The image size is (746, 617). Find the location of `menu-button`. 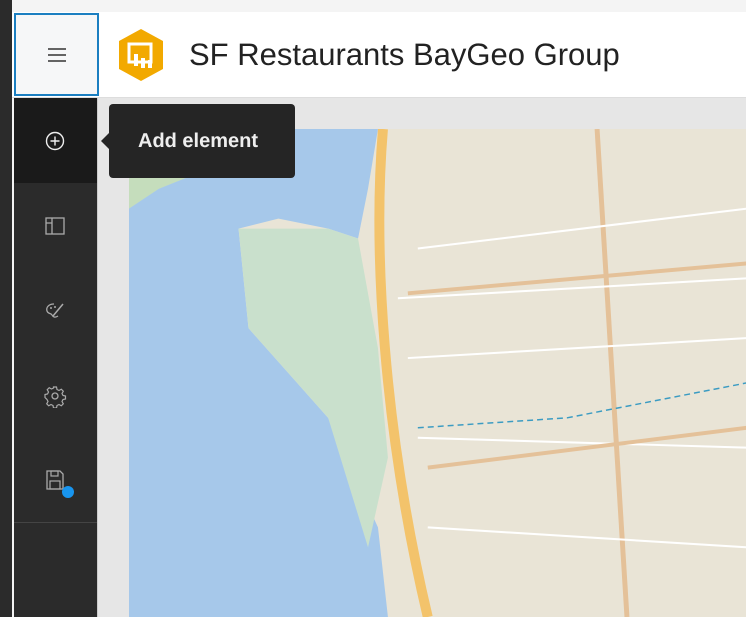

menu-button is located at coordinates (56, 54).